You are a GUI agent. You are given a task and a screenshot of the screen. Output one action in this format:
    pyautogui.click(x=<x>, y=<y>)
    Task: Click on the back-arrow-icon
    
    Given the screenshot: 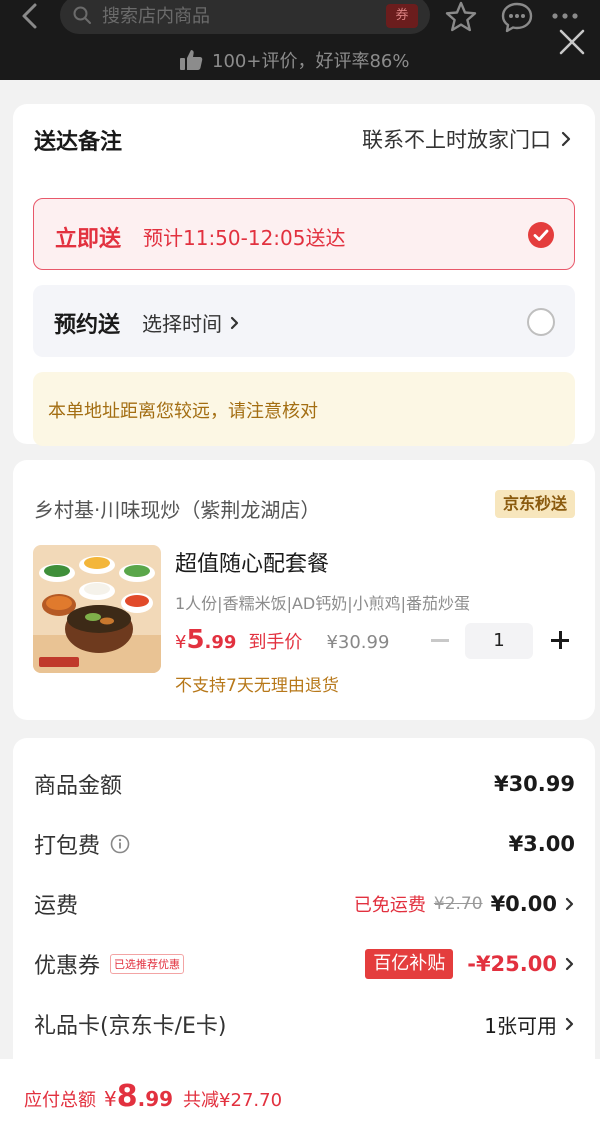 What is the action you would take?
    pyautogui.click(x=31, y=17)
    